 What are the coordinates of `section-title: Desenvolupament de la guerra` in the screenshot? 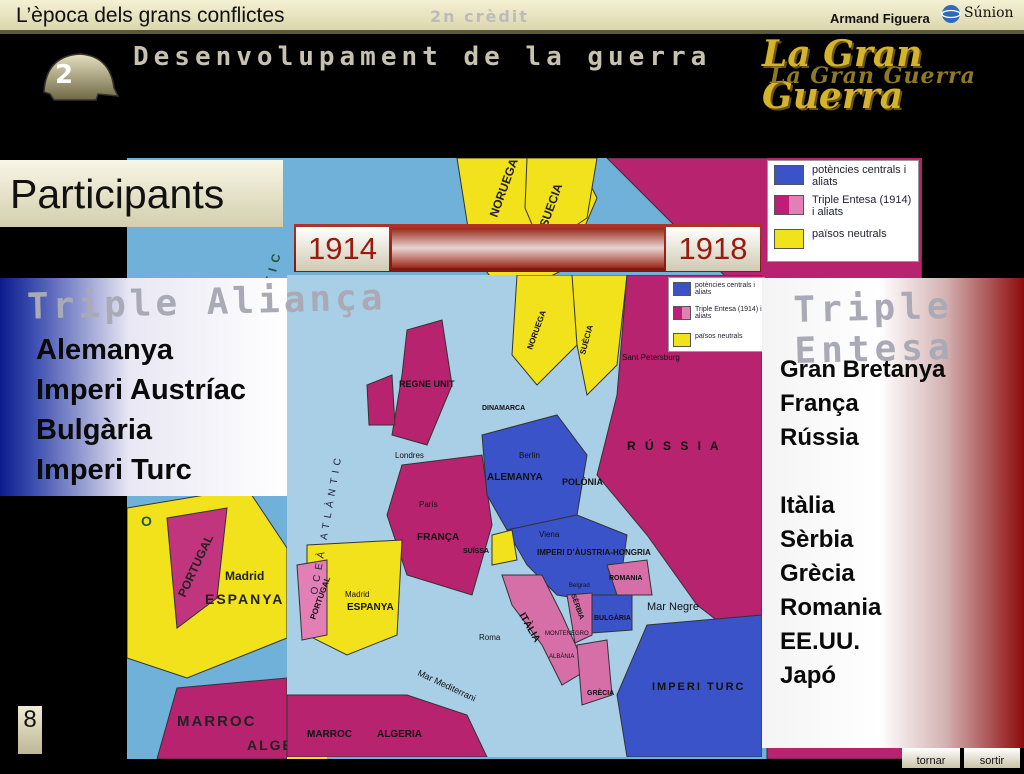 It's located at (422, 57).